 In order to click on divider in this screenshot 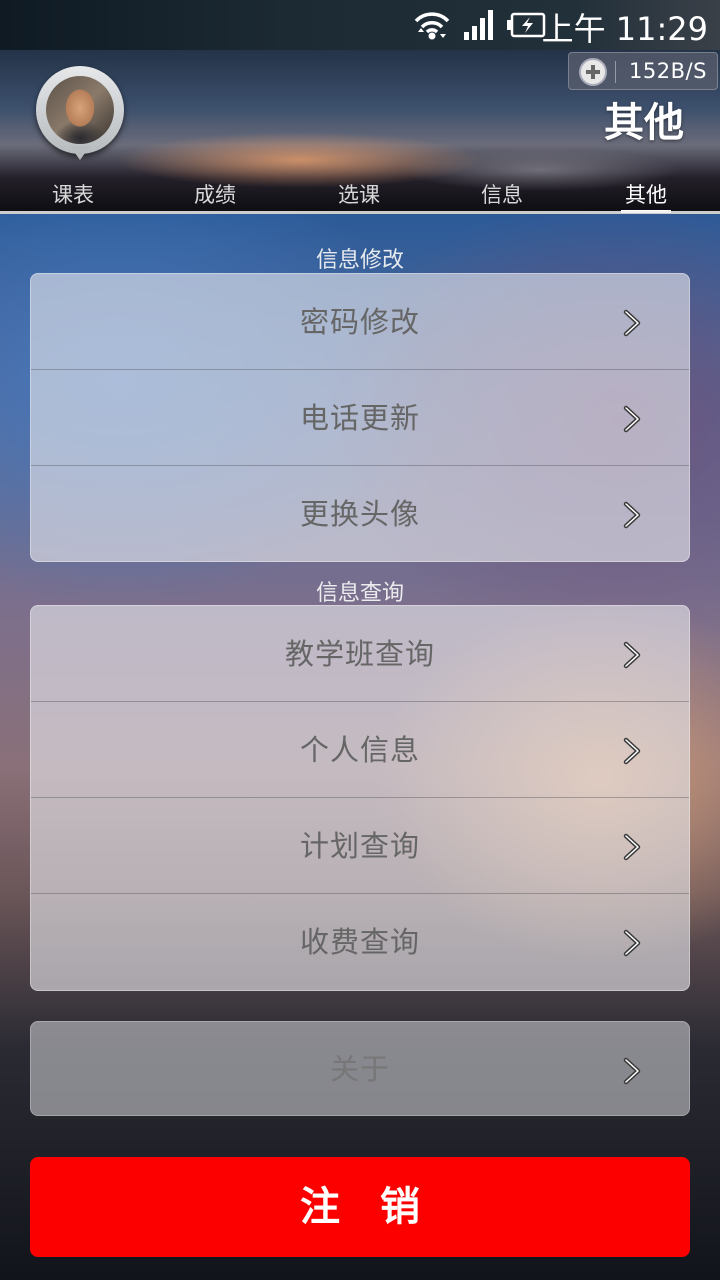, I will do `click(615, 72)`.